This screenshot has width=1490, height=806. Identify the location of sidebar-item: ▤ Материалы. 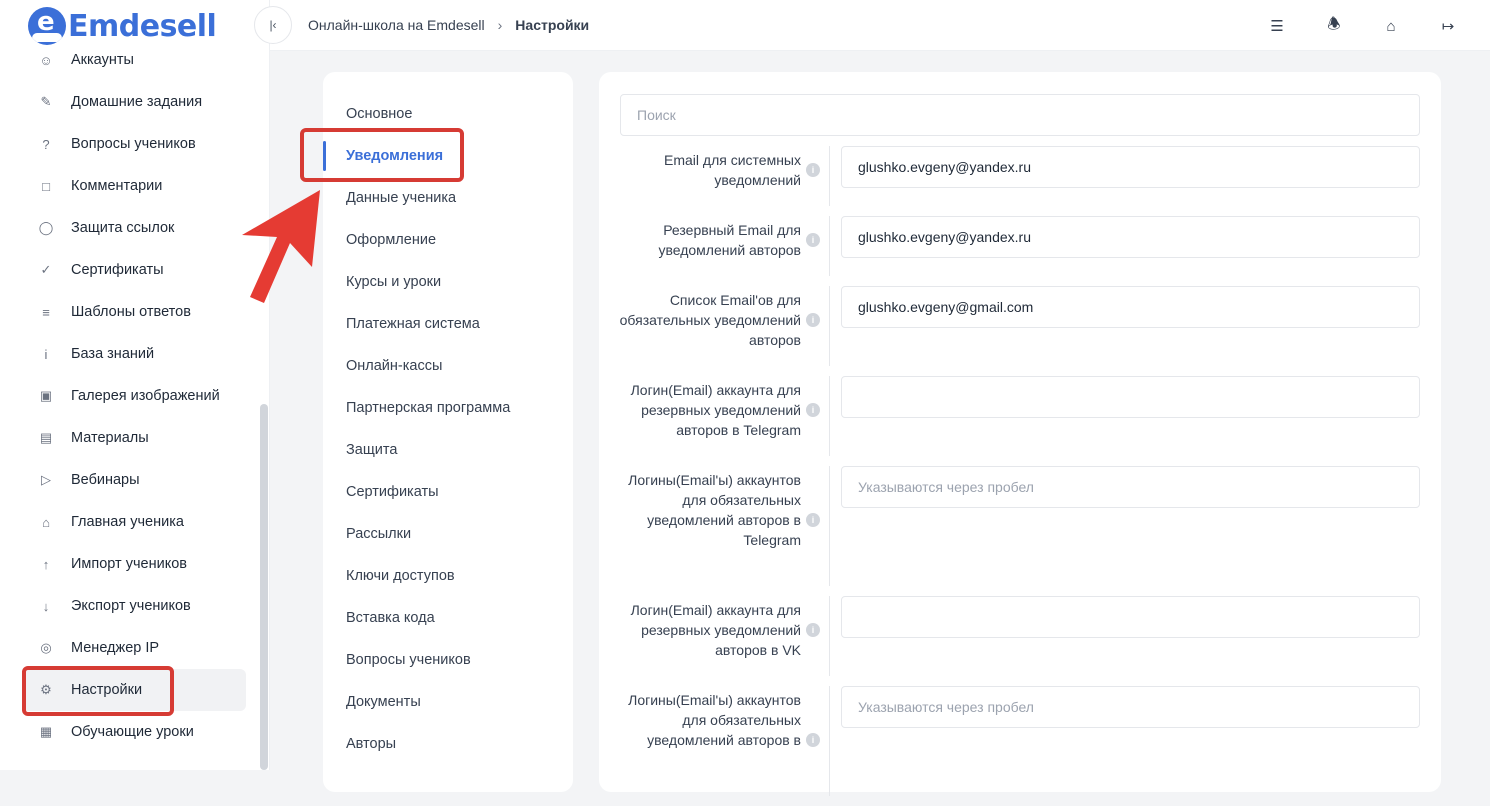
(134, 438).